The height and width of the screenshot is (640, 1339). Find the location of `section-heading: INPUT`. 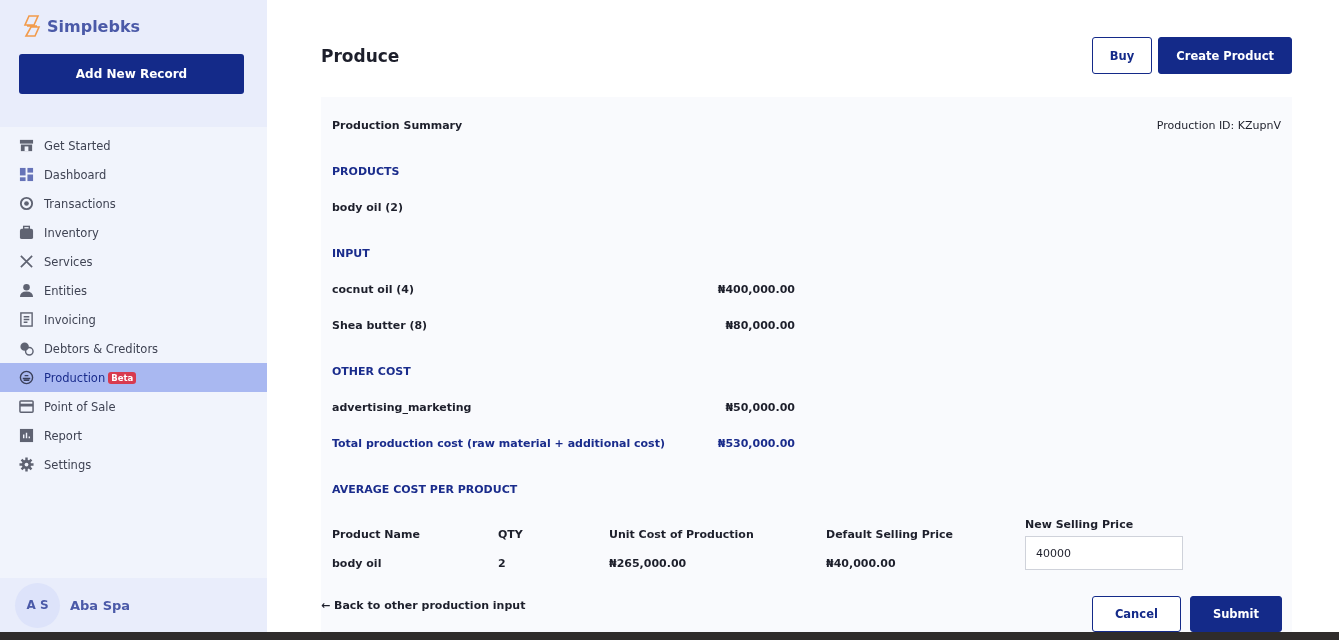

section-heading: INPUT is located at coordinates (351, 253).